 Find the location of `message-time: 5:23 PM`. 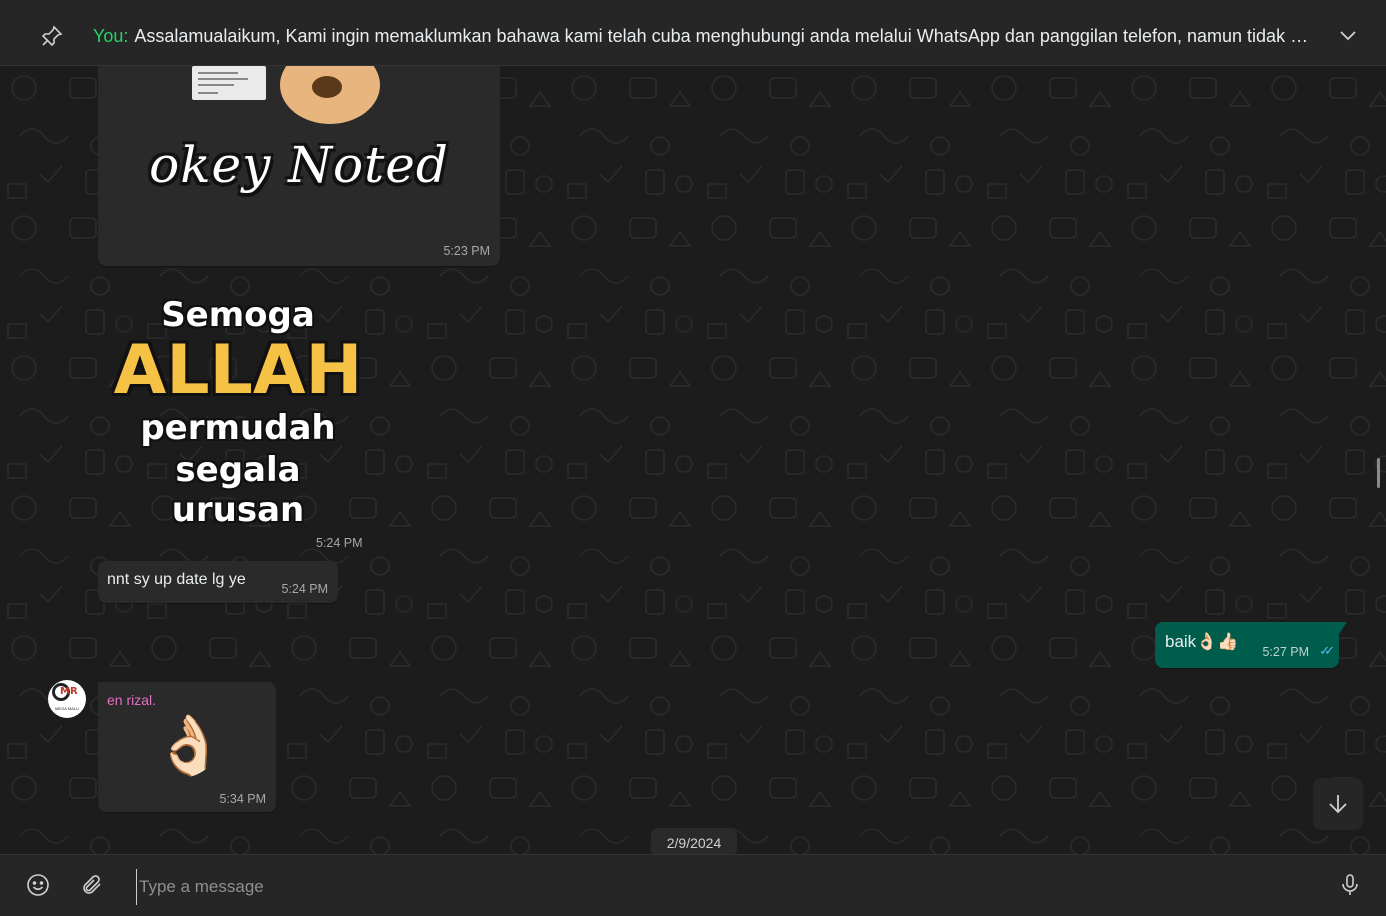

message-time: 5:23 PM is located at coordinates (466, 251).